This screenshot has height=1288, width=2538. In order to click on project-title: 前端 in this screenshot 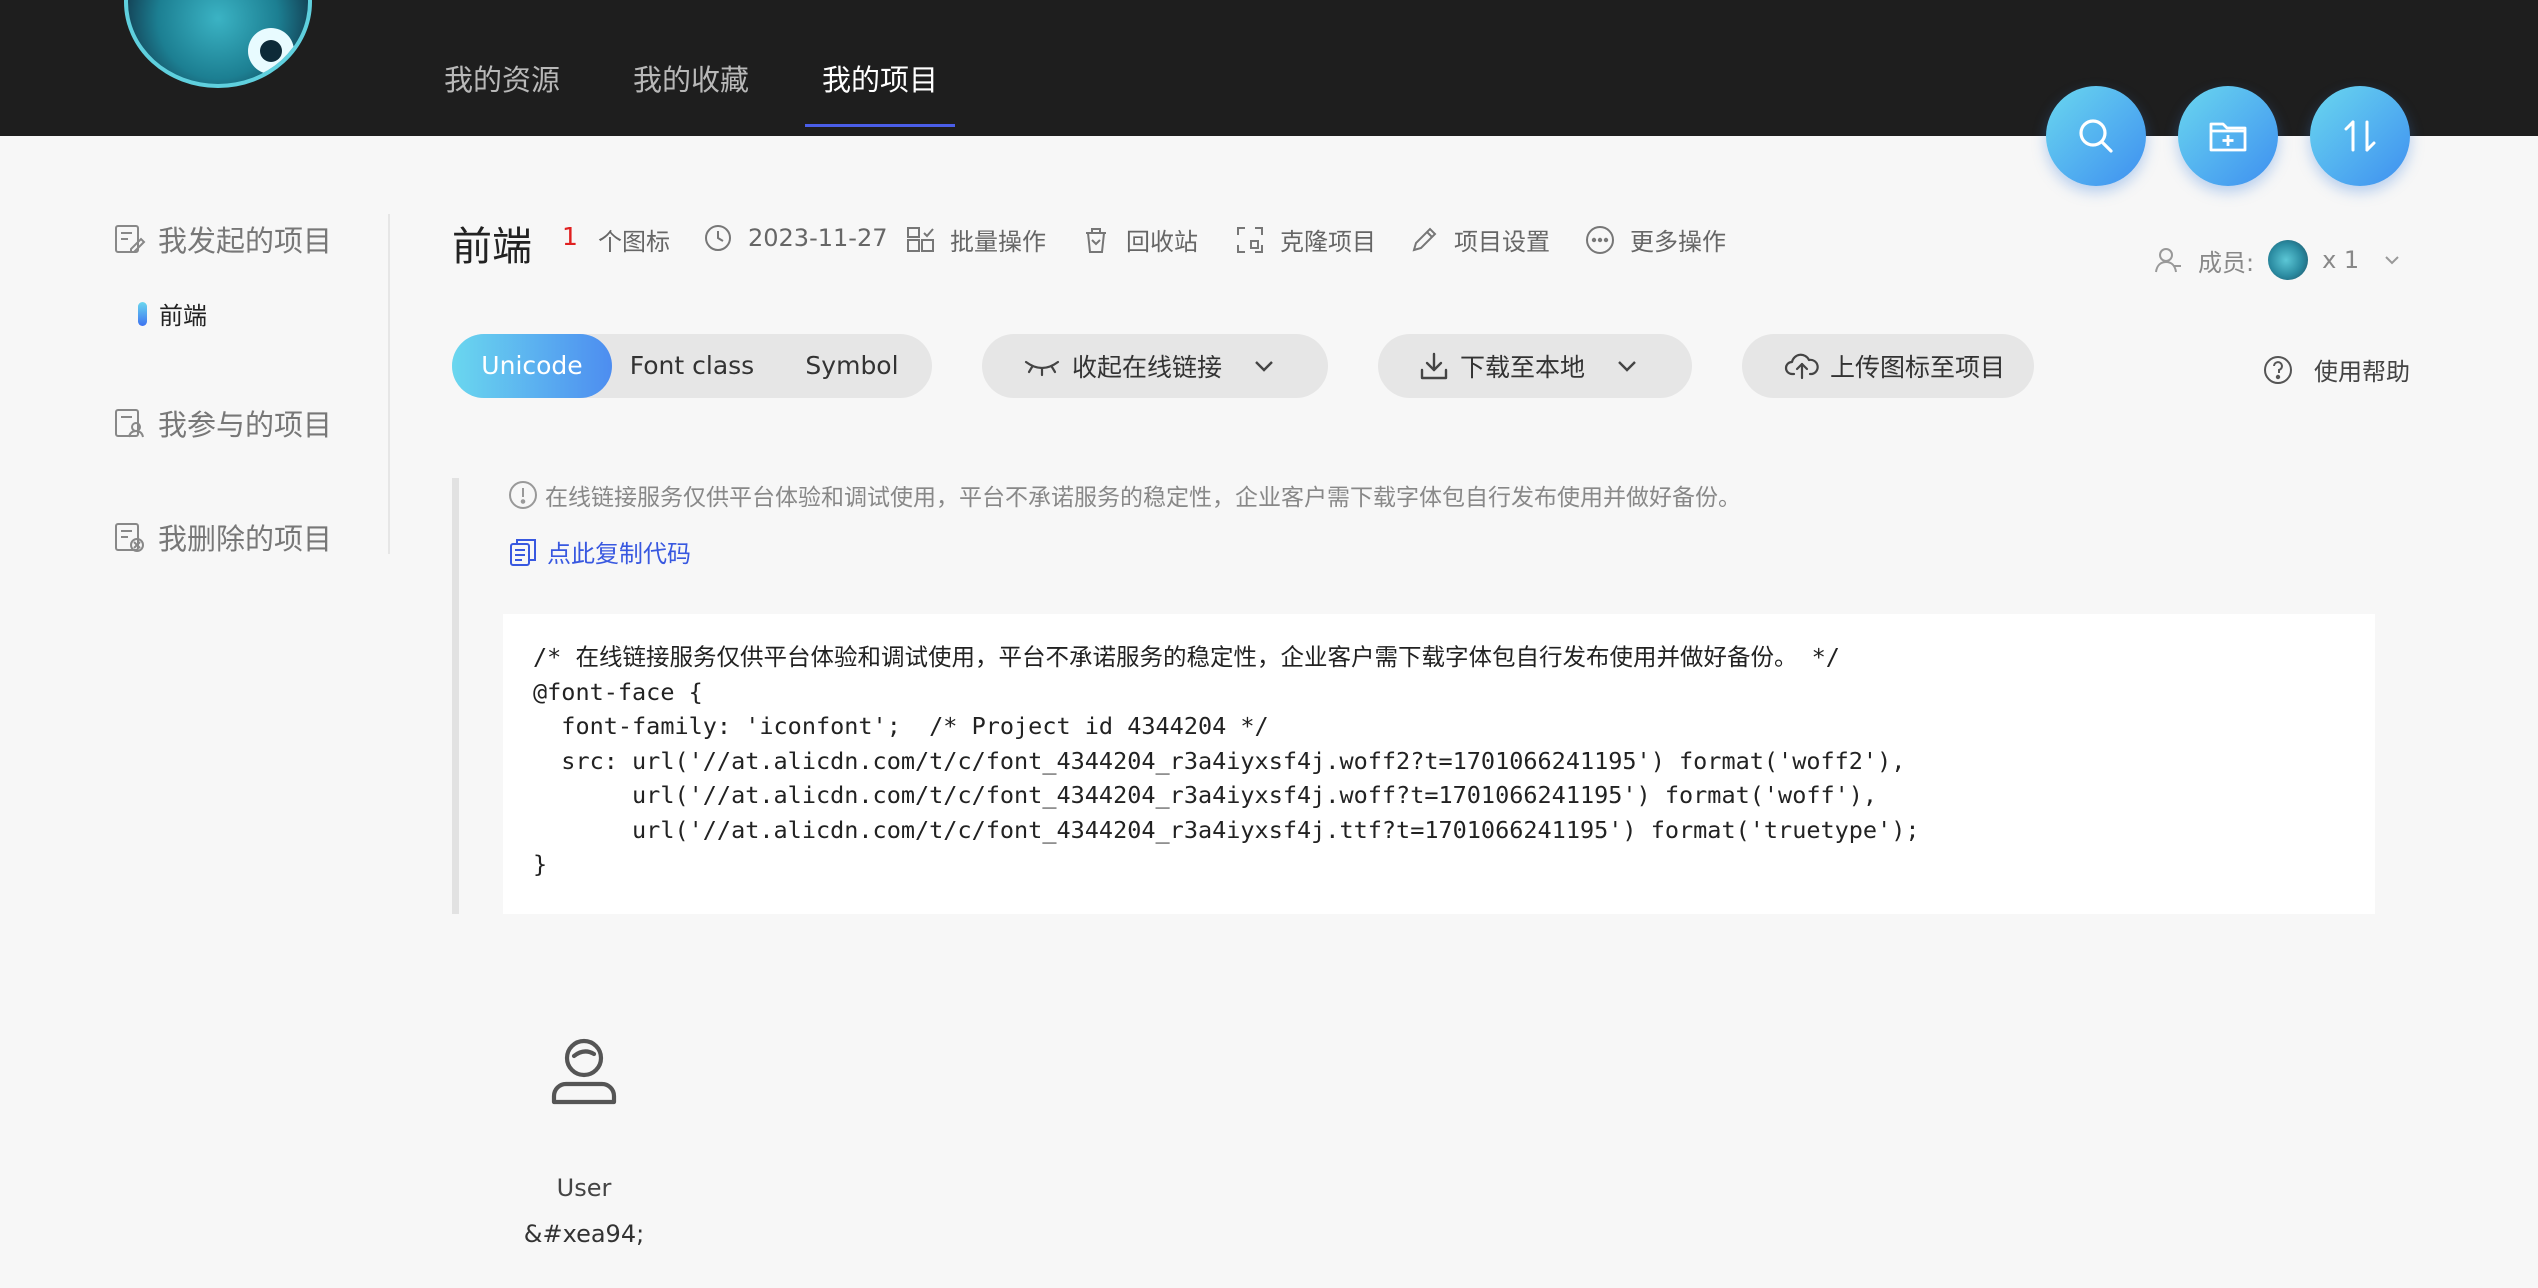, I will do `click(492, 247)`.